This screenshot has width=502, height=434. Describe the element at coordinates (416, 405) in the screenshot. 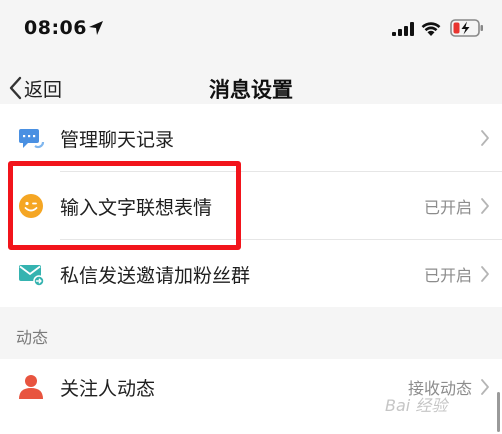

I see `watermark-text: Bai 经验` at that location.